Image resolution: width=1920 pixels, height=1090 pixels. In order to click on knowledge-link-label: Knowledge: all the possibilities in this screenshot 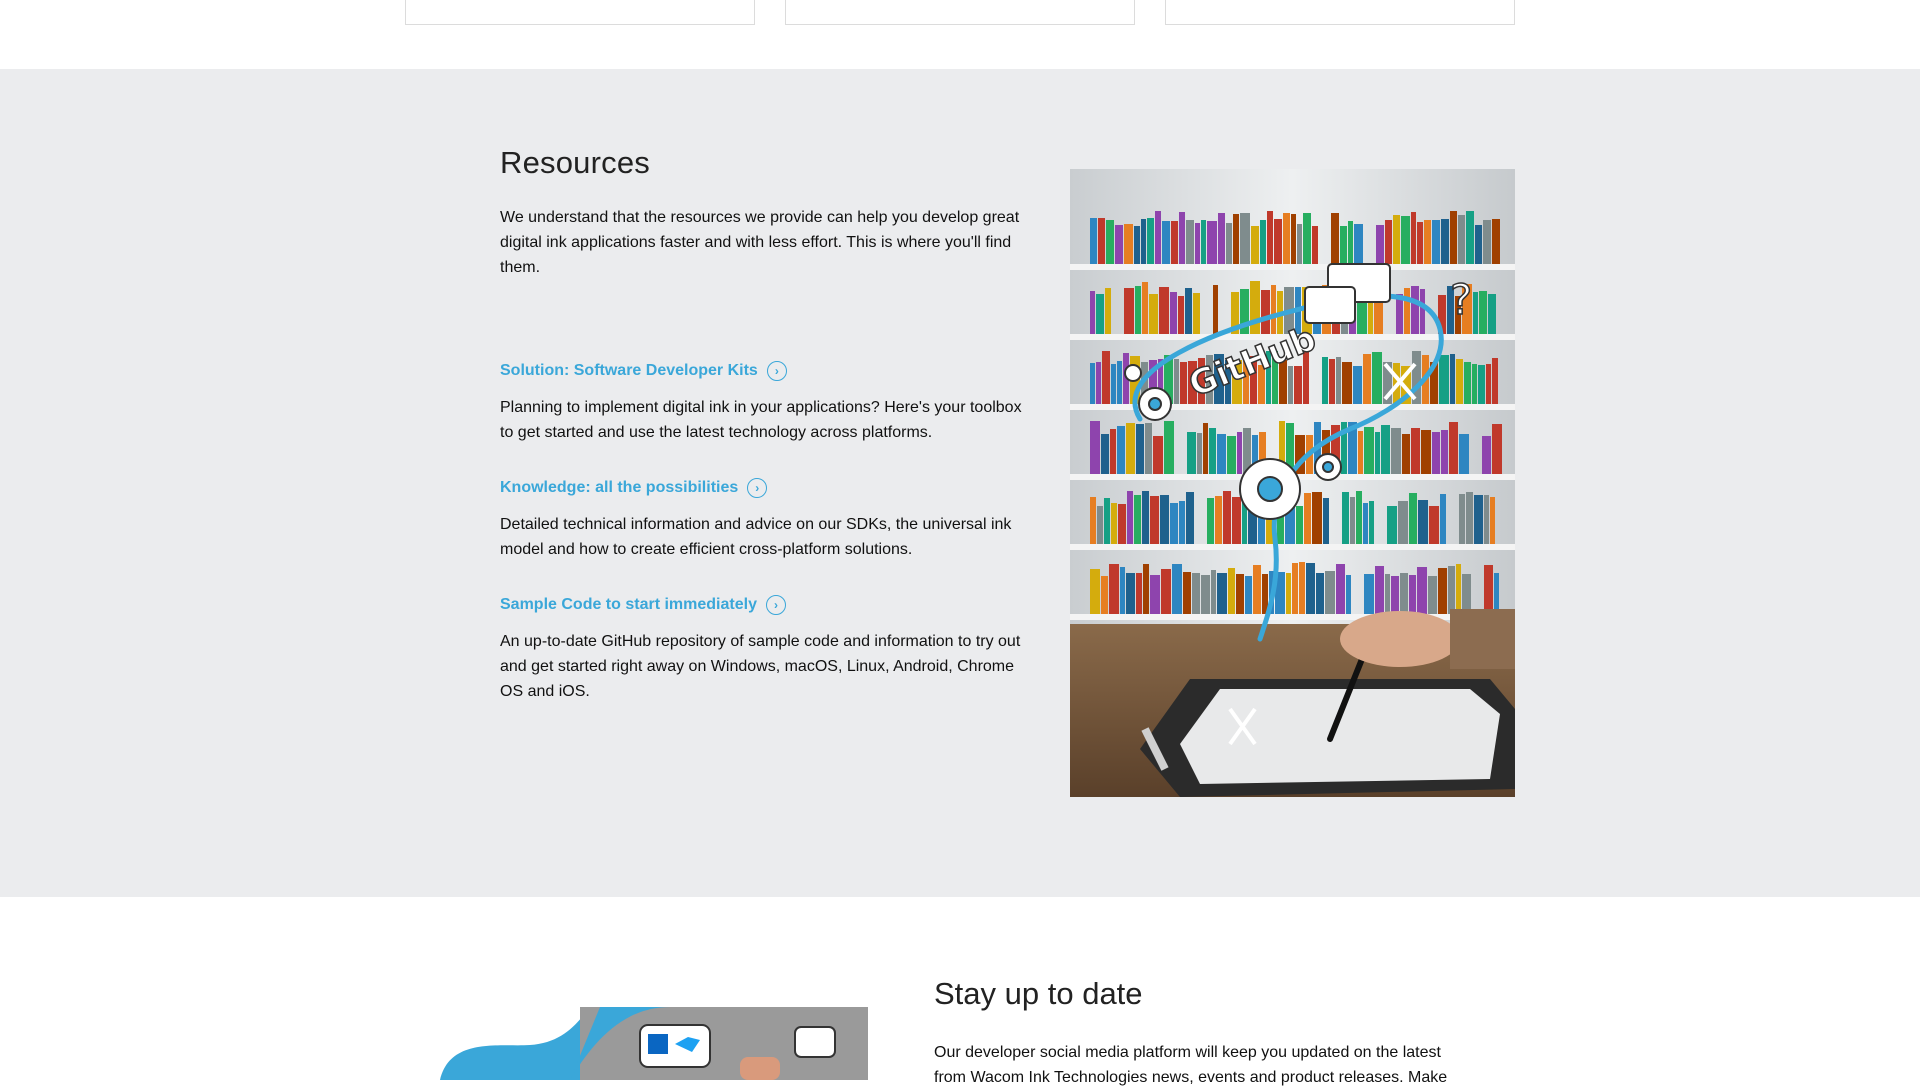, I will do `click(619, 487)`.